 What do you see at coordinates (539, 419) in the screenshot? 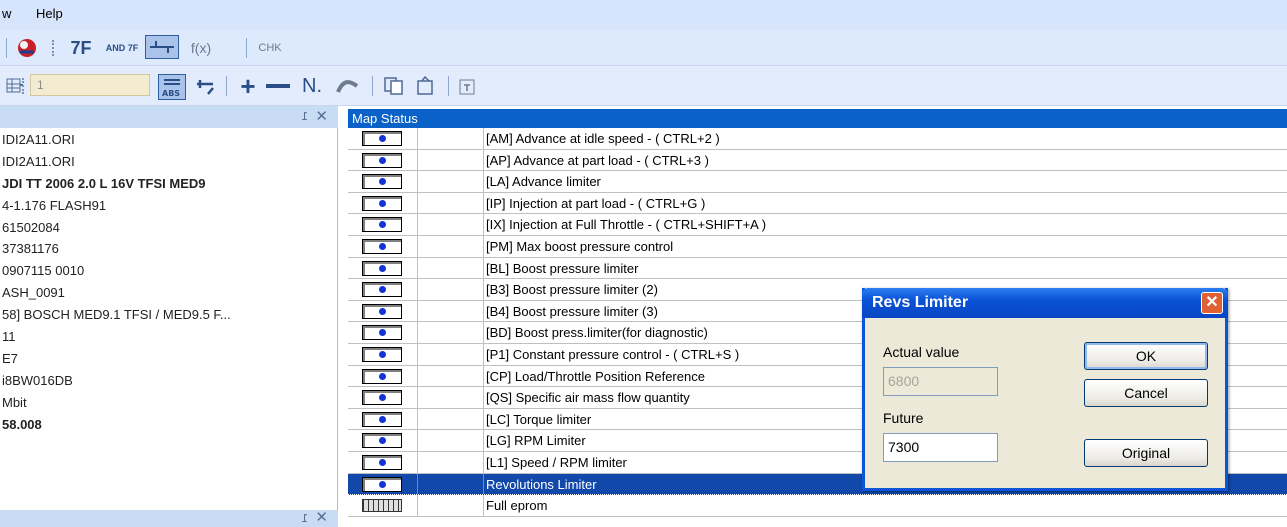
I see `map-row-label: [LC] Torque limiter` at bounding box center [539, 419].